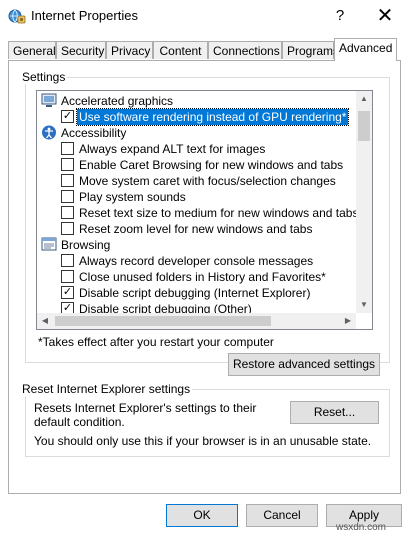 The height and width of the screenshot is (535, 409). What do you see at coordinates (196, 261) in the screenshot?
I see `setting-label: Always record developer console messages` at bounding box center [196, 261].